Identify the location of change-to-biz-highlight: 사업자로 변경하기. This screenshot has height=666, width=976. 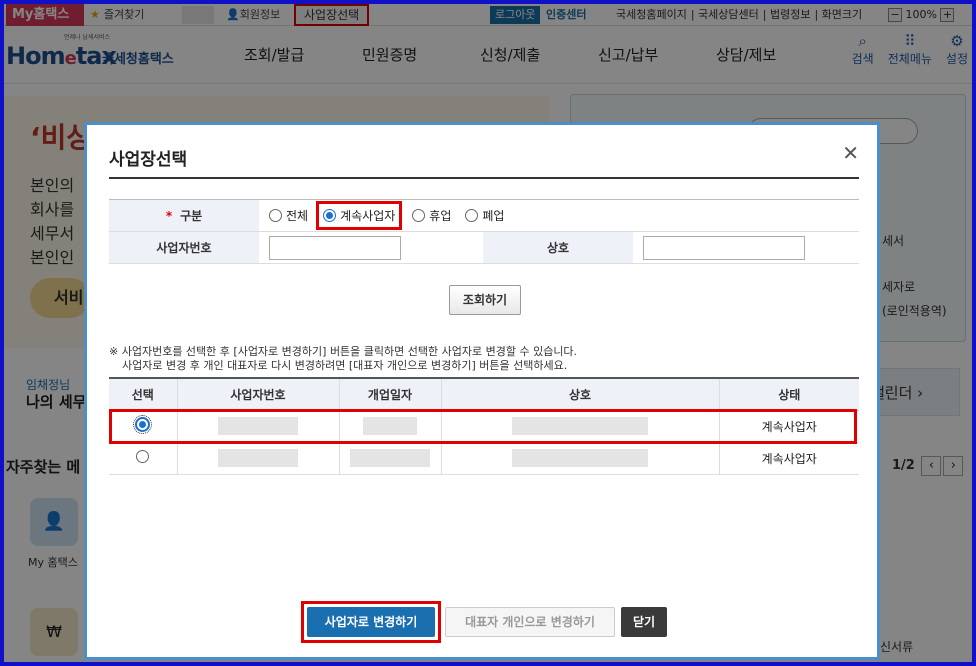
(371, 622).